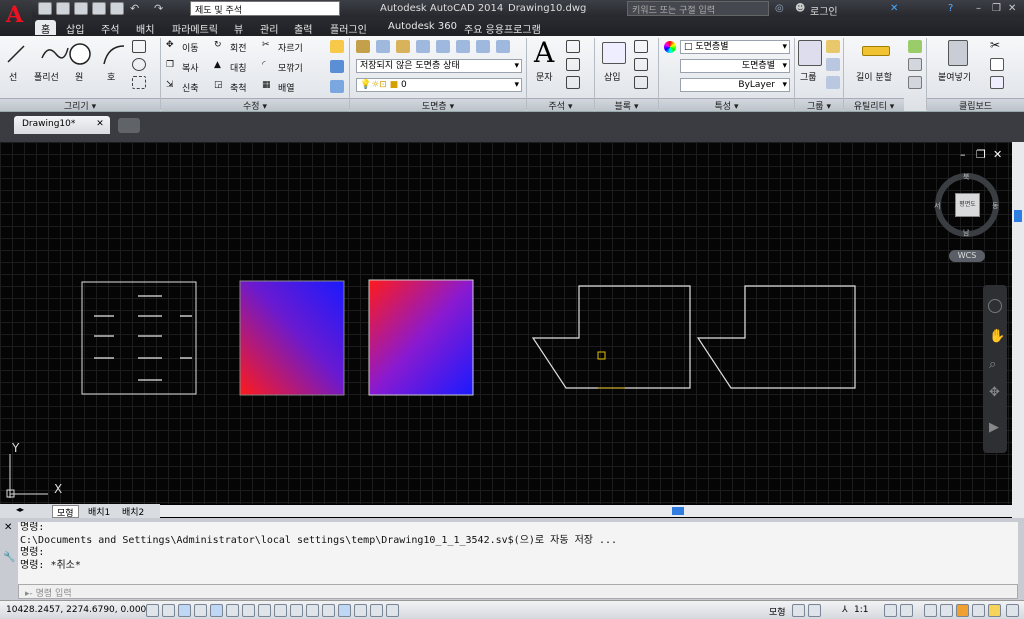 The width and height of the screenshot is (1024, 619). What do you see at coordinates (238, 87) in the screenshot?
I see `scale-tool: 축척` at bounding box center [238, 87].